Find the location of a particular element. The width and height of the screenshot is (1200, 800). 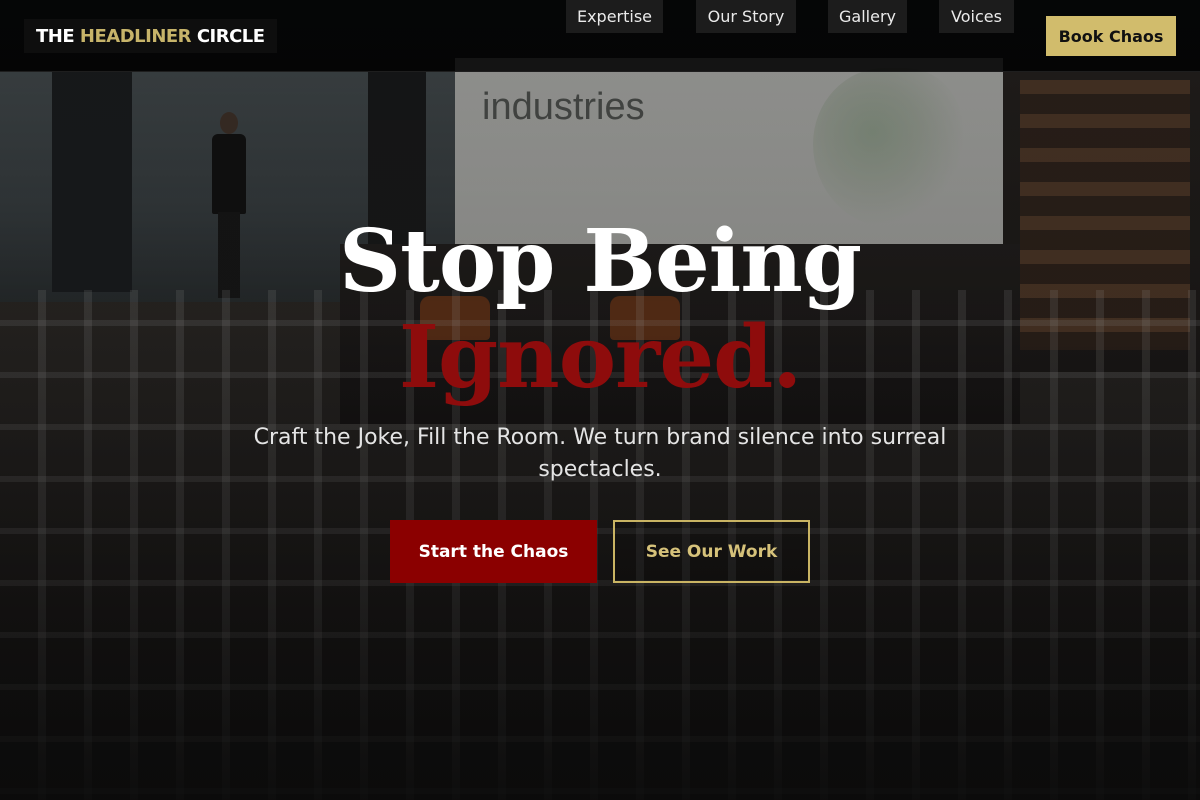

nav-link-gallery: Gallery is located at coordinates (867, 16).